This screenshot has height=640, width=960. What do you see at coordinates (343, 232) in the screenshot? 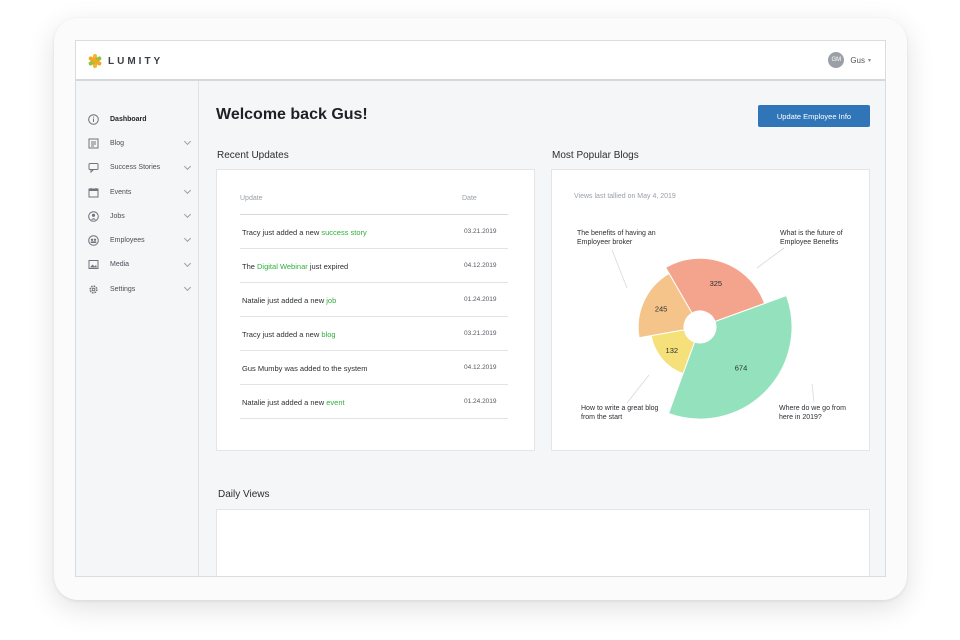
I see `update-link: success story` at bounding box center [343, 232].